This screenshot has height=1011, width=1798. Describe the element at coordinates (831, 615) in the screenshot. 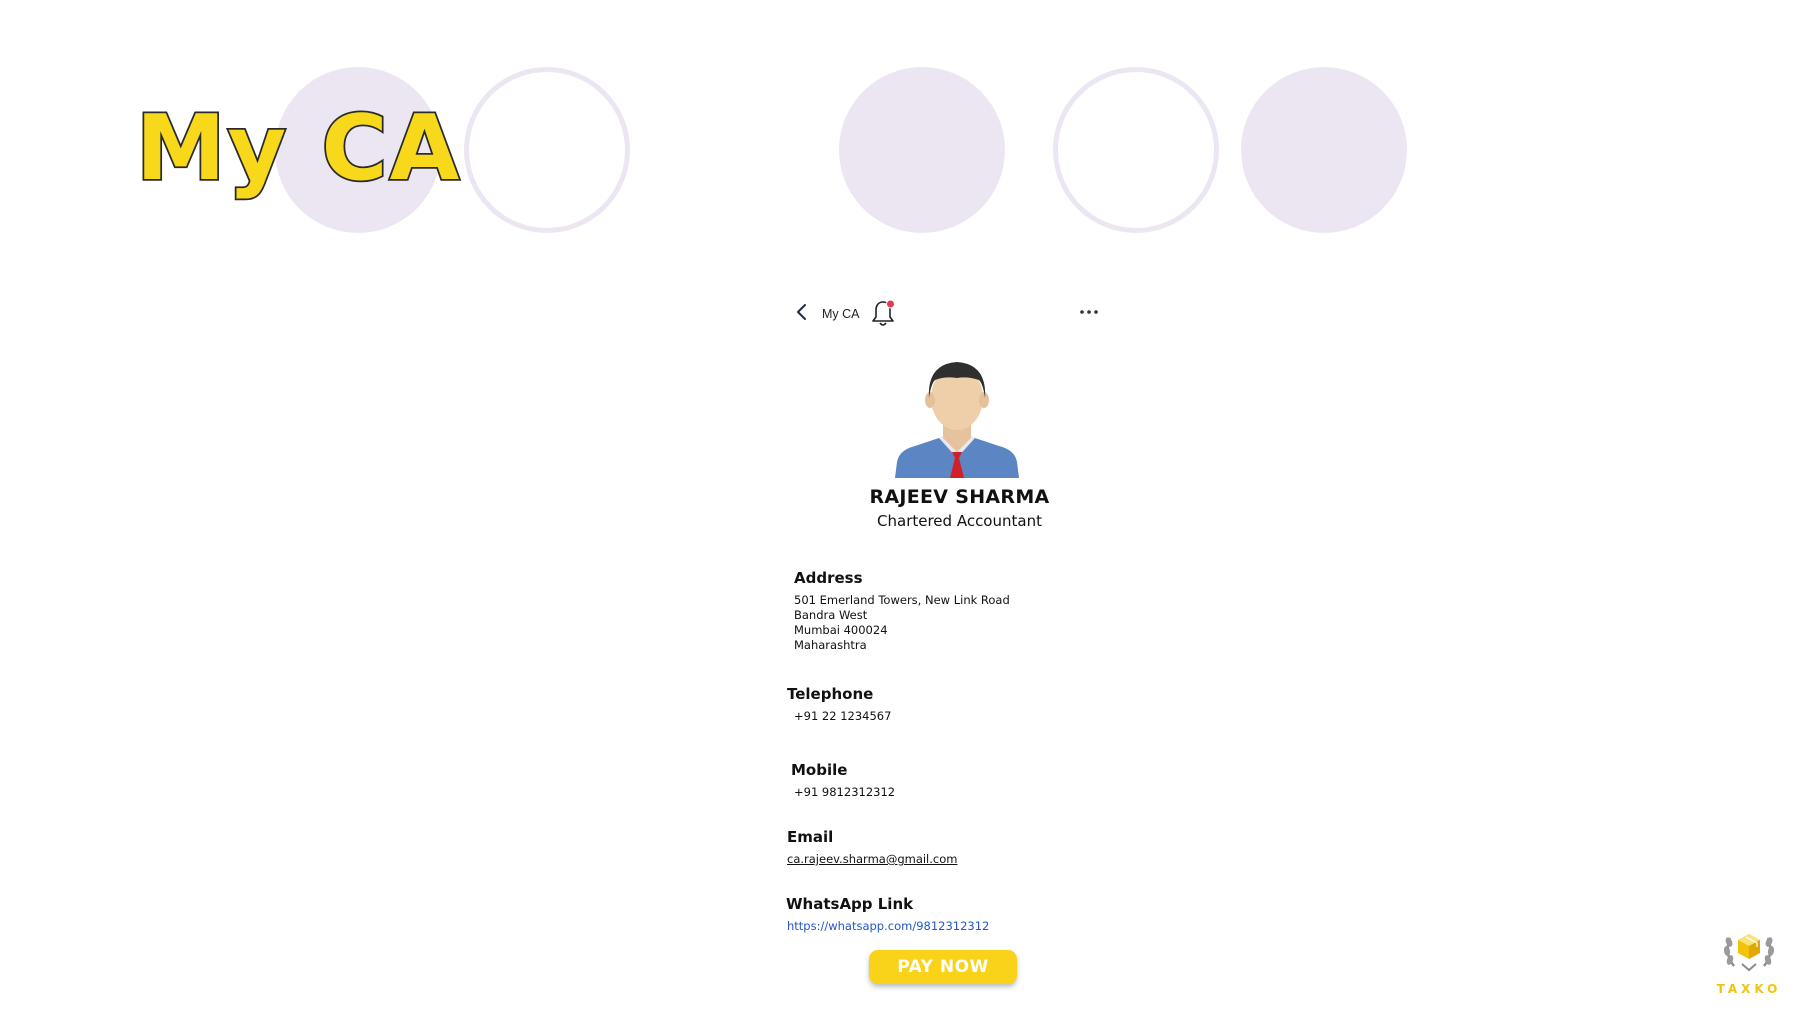

I see `address-line-2: Bandra West` at that location.